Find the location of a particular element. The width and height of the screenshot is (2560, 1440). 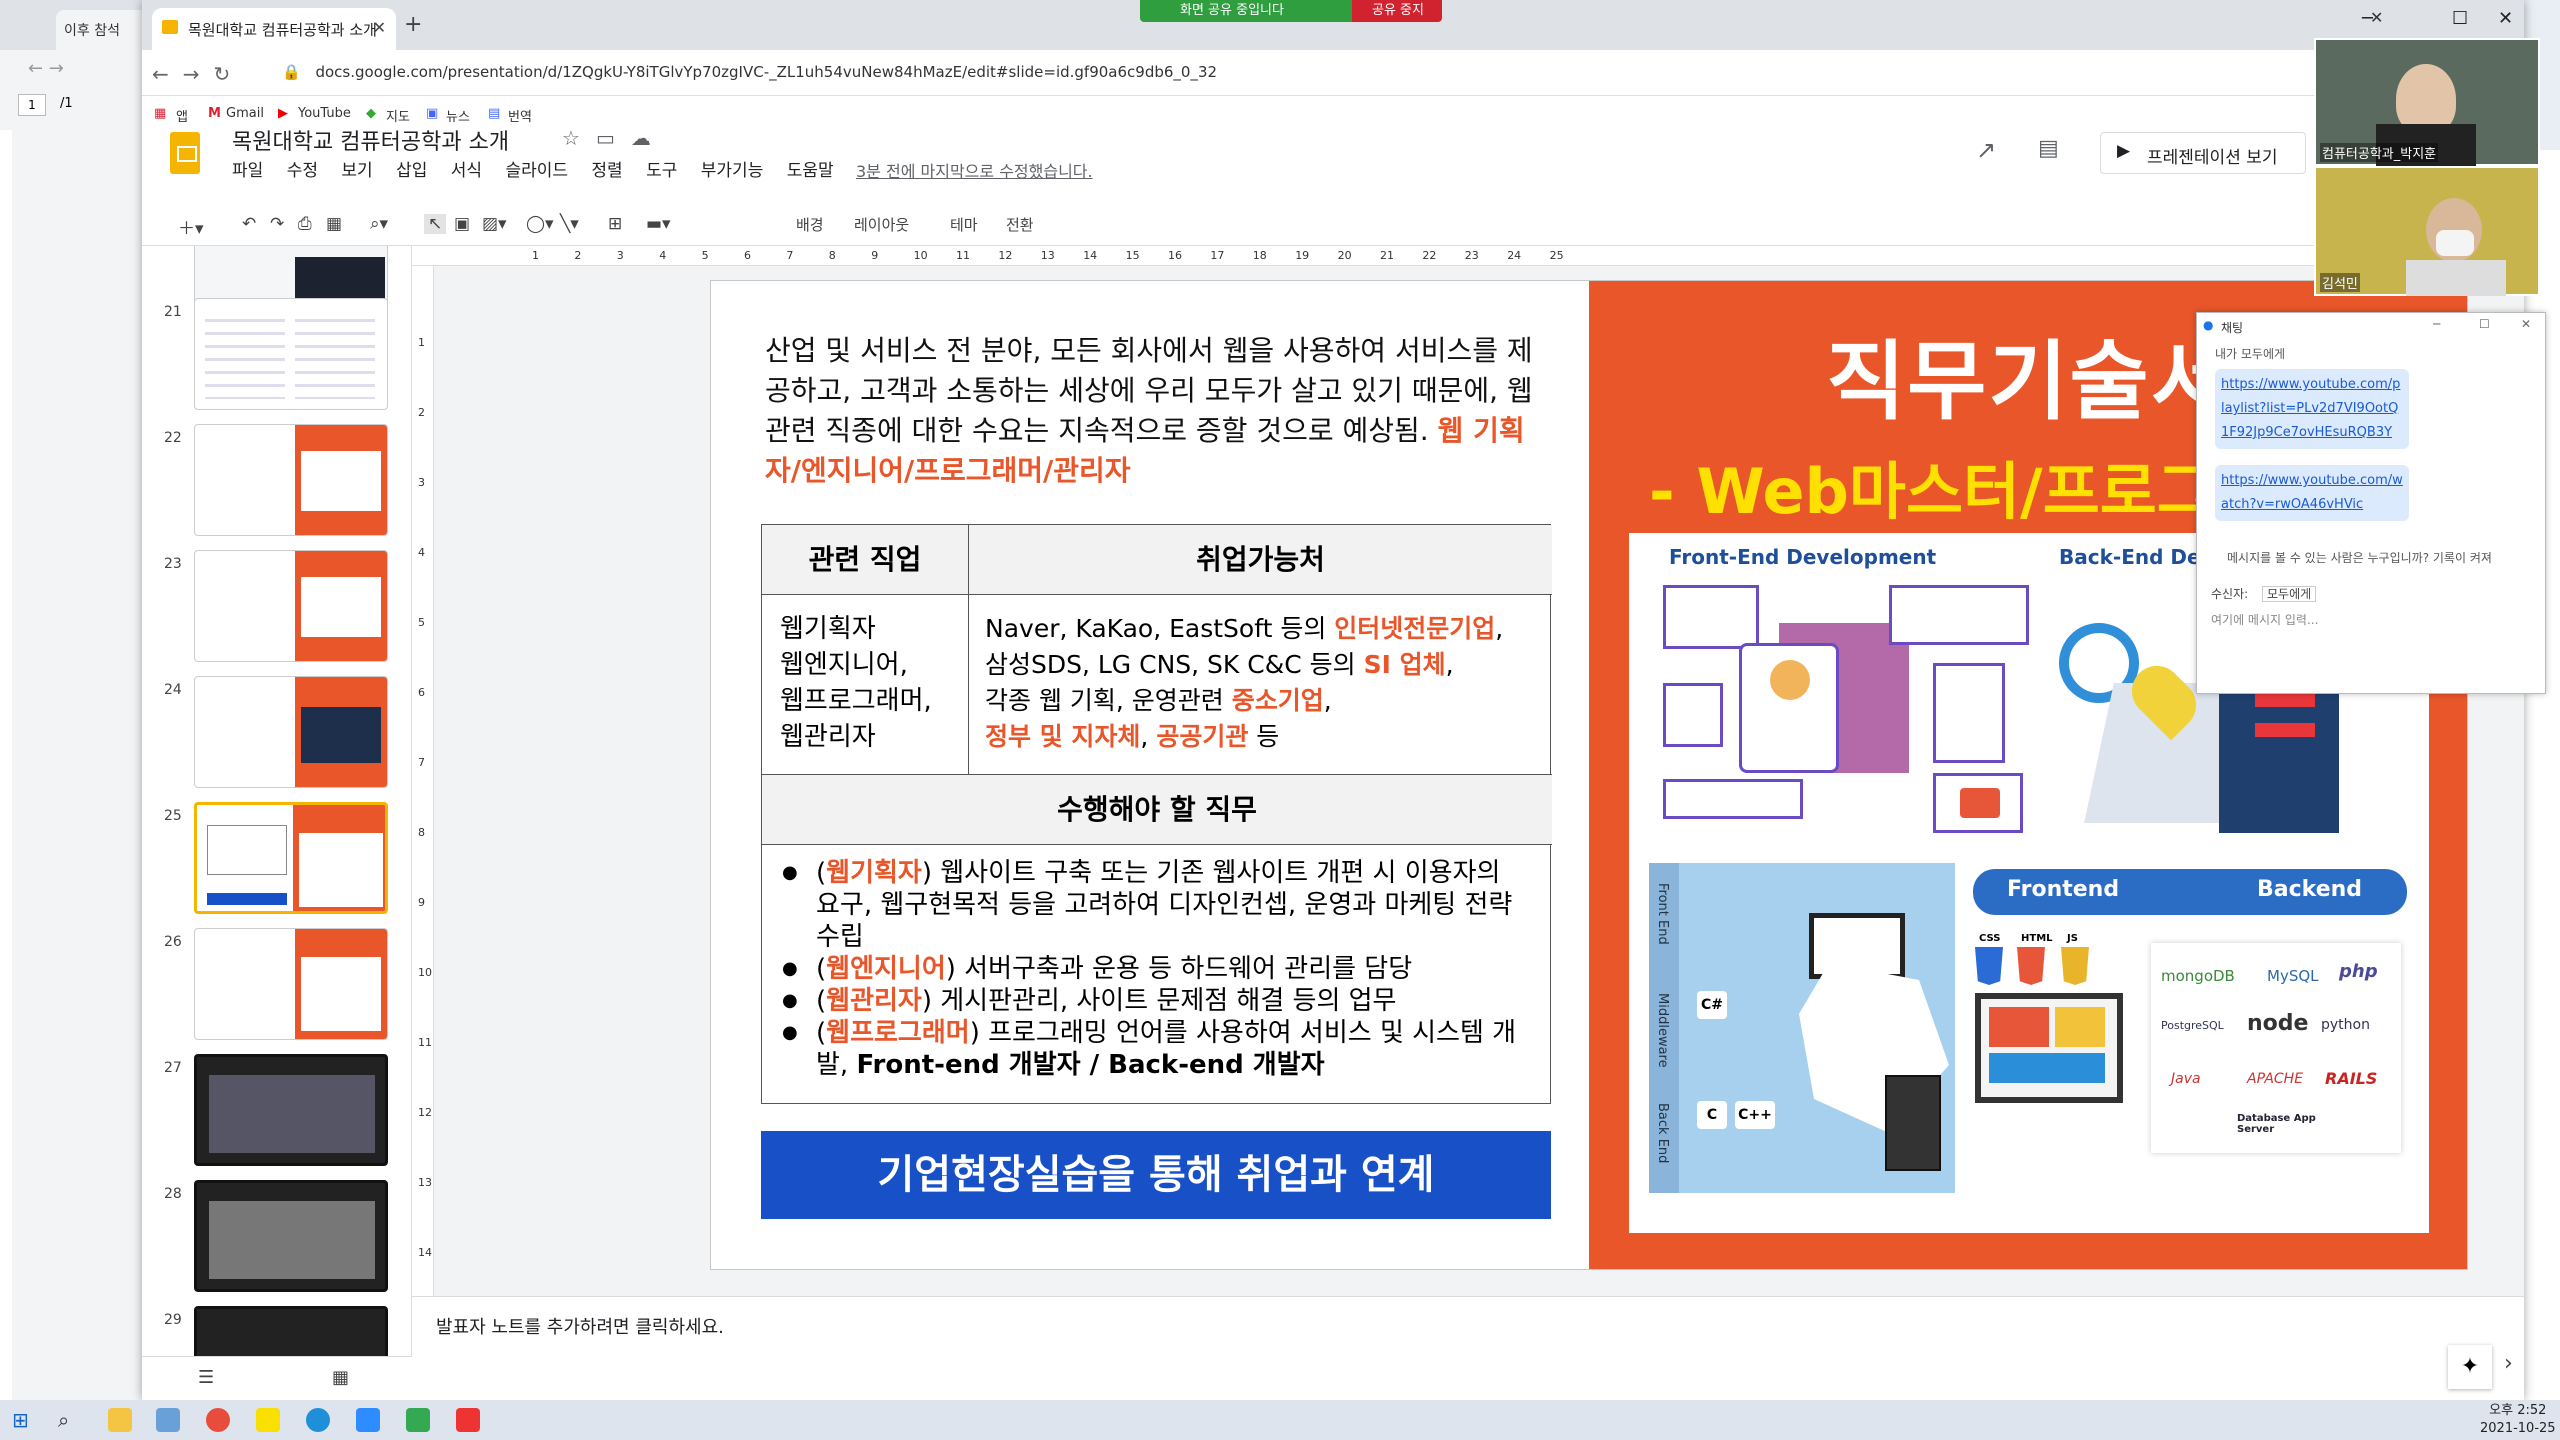

chat-close-icon: ✕ is located at coordinates (2526, 324).